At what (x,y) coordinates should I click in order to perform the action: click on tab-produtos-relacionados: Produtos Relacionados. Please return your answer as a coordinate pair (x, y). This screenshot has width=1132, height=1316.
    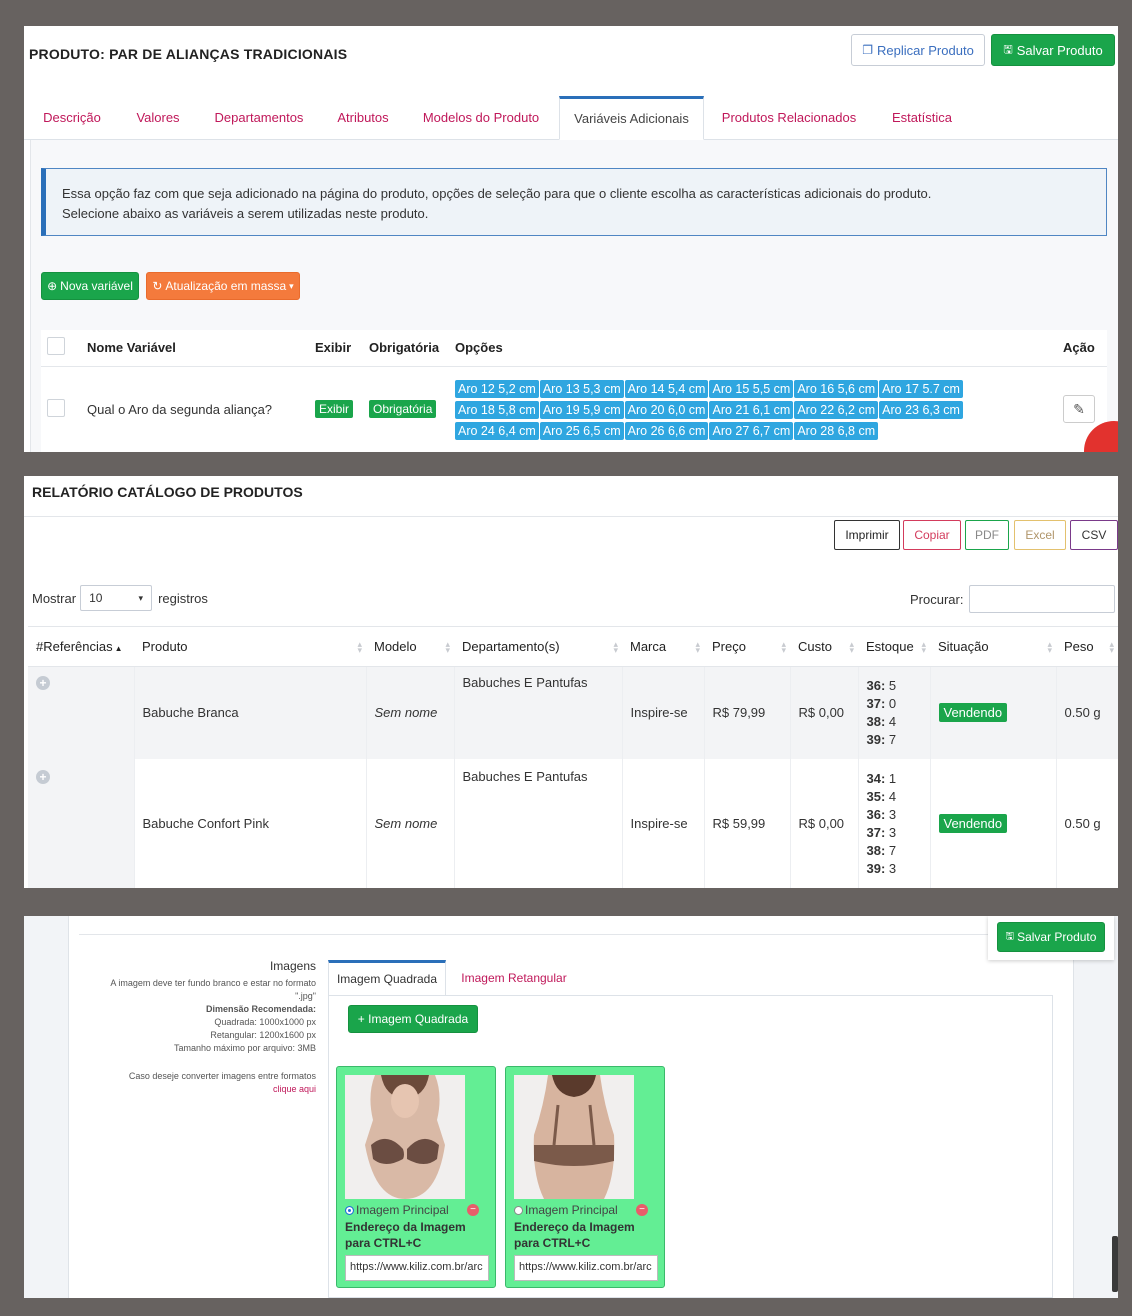
    Looking at the image, I should click on (789, 118).